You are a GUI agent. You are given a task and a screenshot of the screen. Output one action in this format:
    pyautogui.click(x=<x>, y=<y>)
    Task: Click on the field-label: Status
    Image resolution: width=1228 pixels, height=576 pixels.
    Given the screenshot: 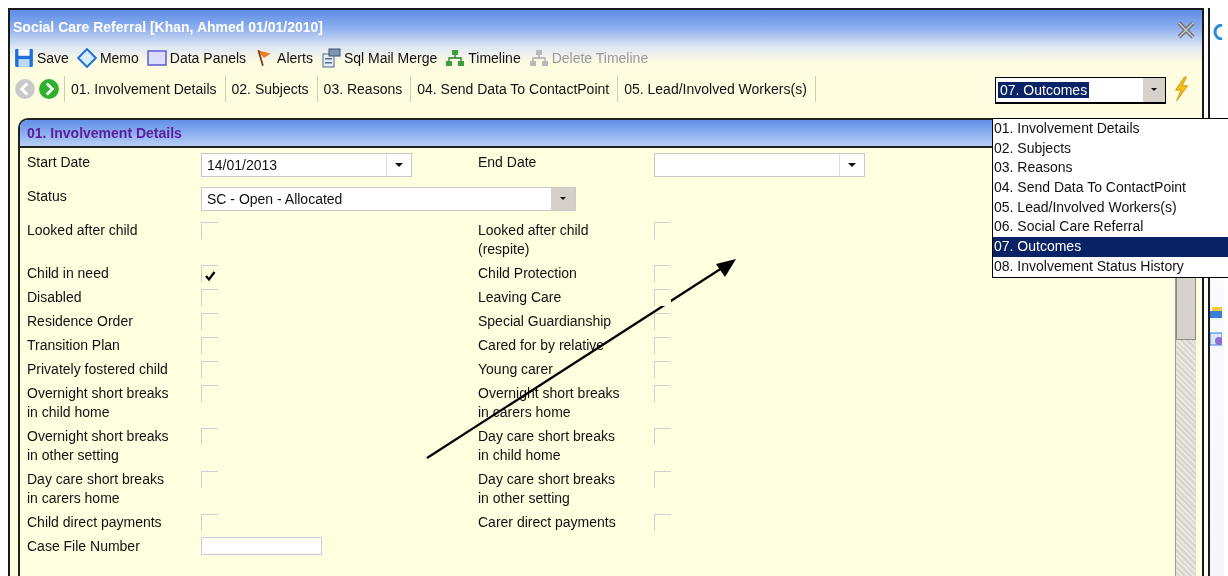 What is the action you would take?
    pyautogui.click(x=47, y=196)
    